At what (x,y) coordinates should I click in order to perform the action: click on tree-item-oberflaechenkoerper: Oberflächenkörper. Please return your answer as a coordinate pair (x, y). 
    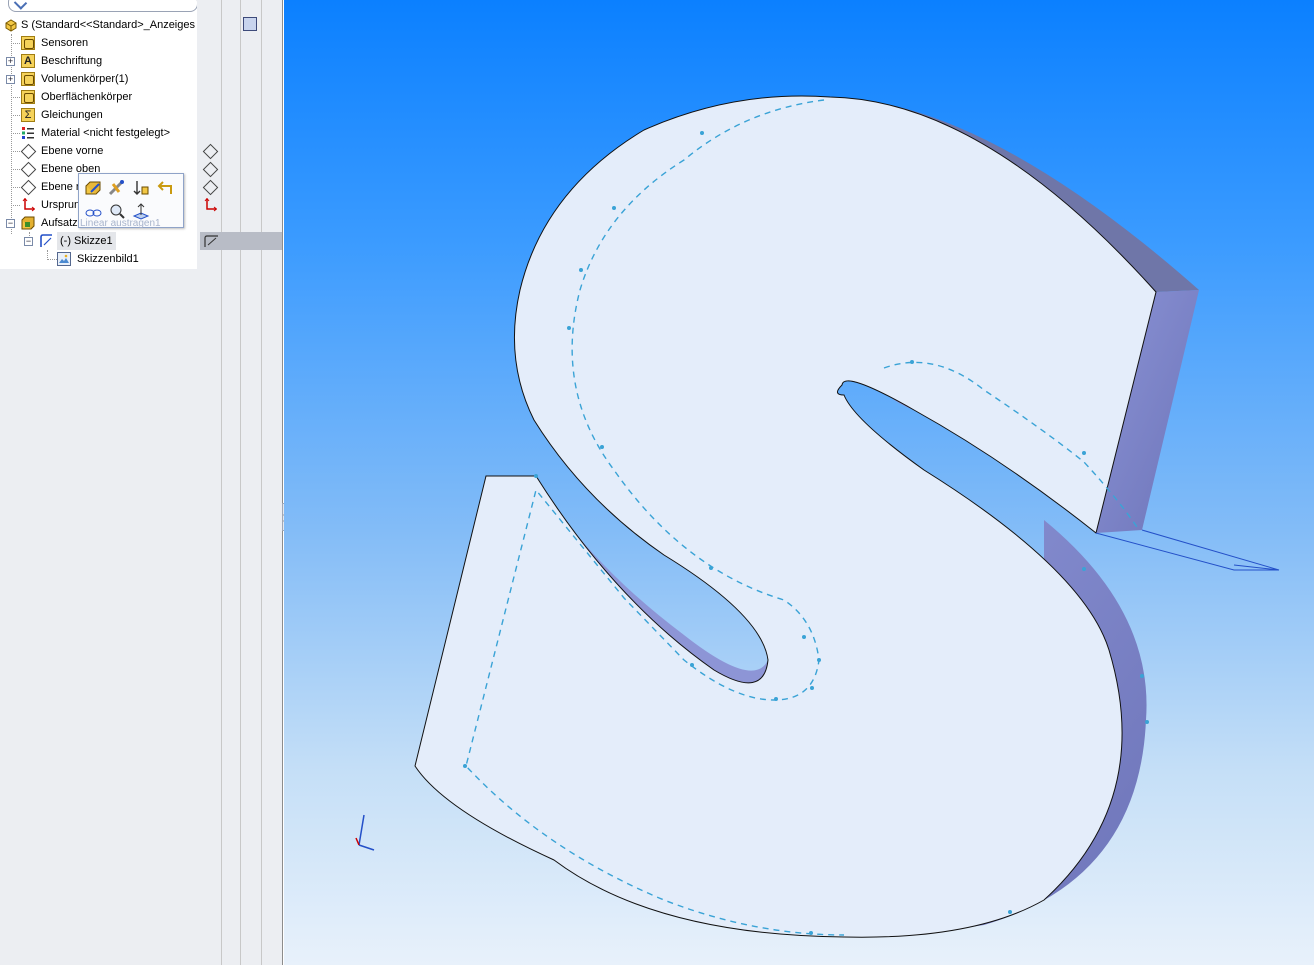
    Looking at the image, I should click on (99, 97).